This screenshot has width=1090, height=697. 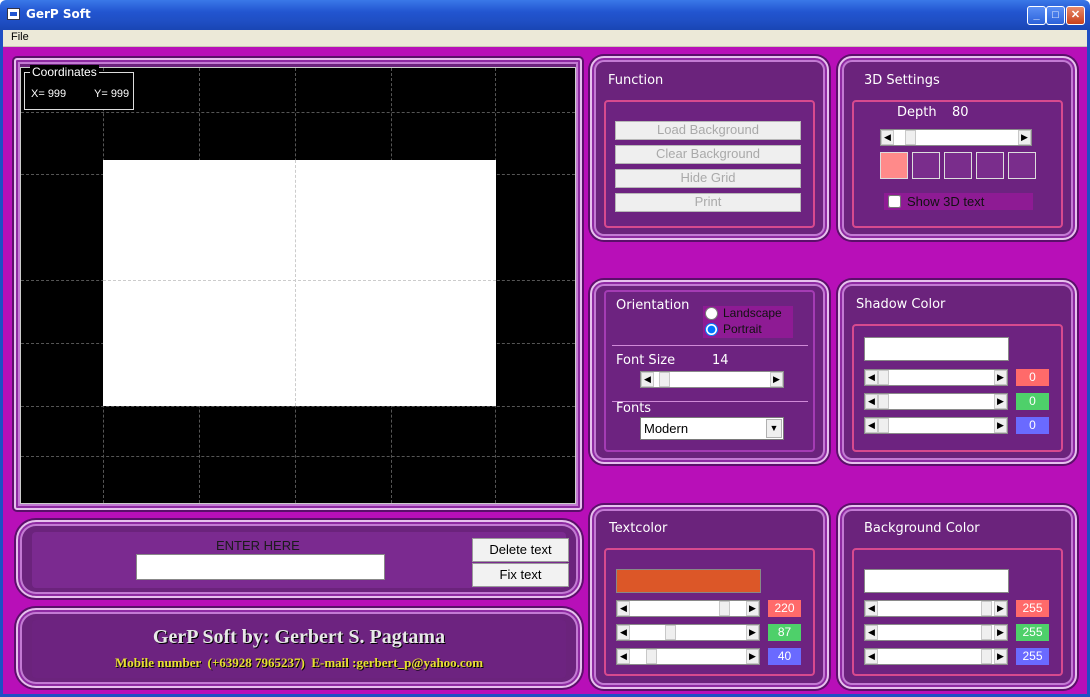 I want to click on shadow-blue-scrollbar: ◀ ▶, so click(x=936, y=425).